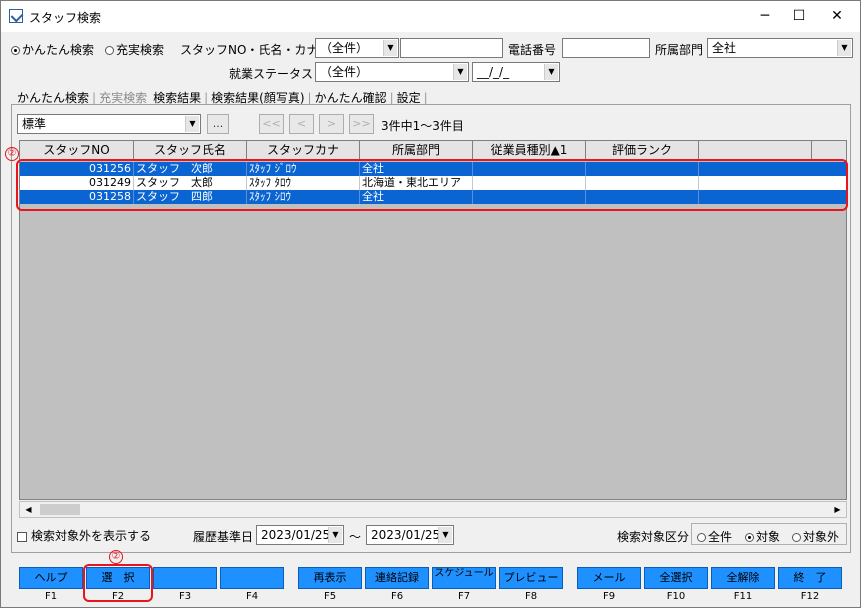  What do you see at coordinates (493, 72) in the screenshot?
I see `employment-date-value: __/_/_` at bounding box center [493, 72].